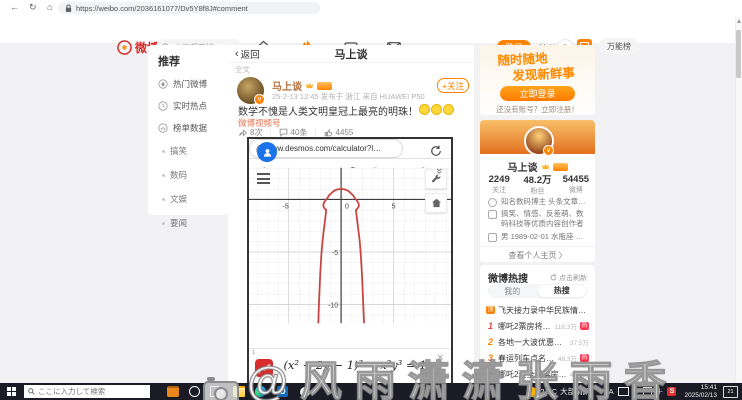 The height and width of the screenshot is (400, 742). I want to click on ime-indicator: A, so click(611, 391).